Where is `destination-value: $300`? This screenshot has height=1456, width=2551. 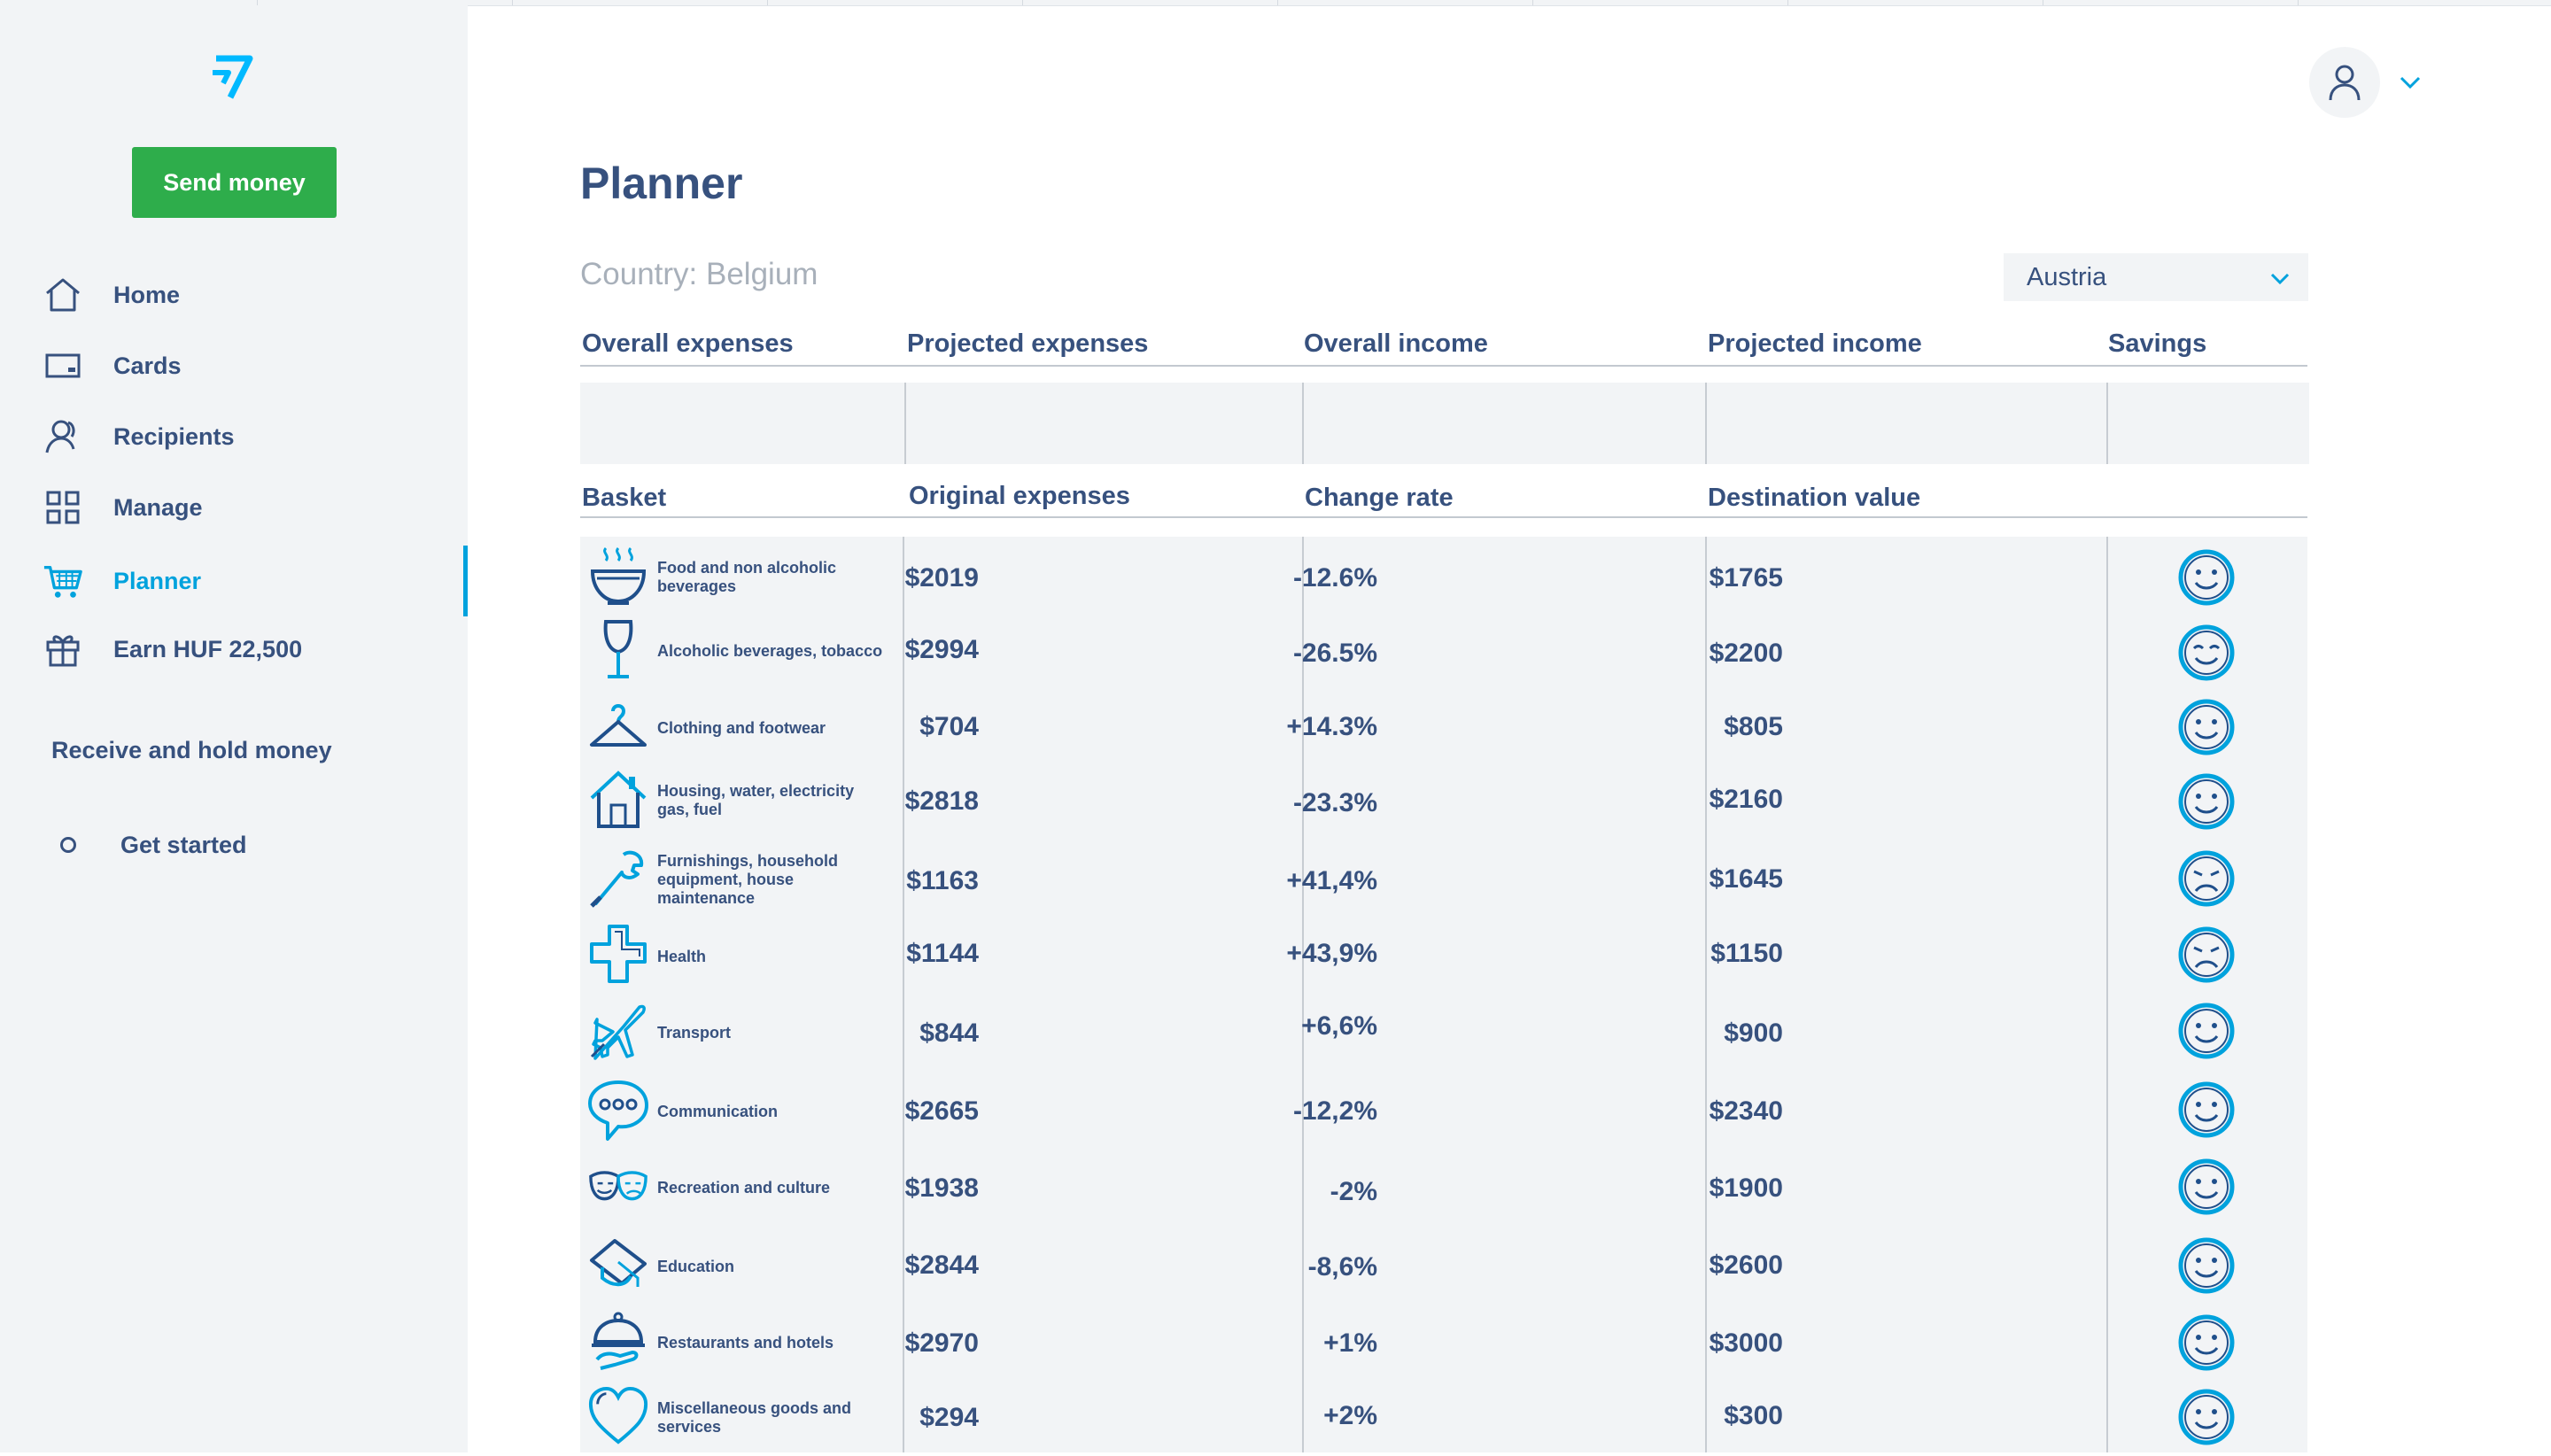 destination-value: $300 is located at coordinates (1753, 1415).